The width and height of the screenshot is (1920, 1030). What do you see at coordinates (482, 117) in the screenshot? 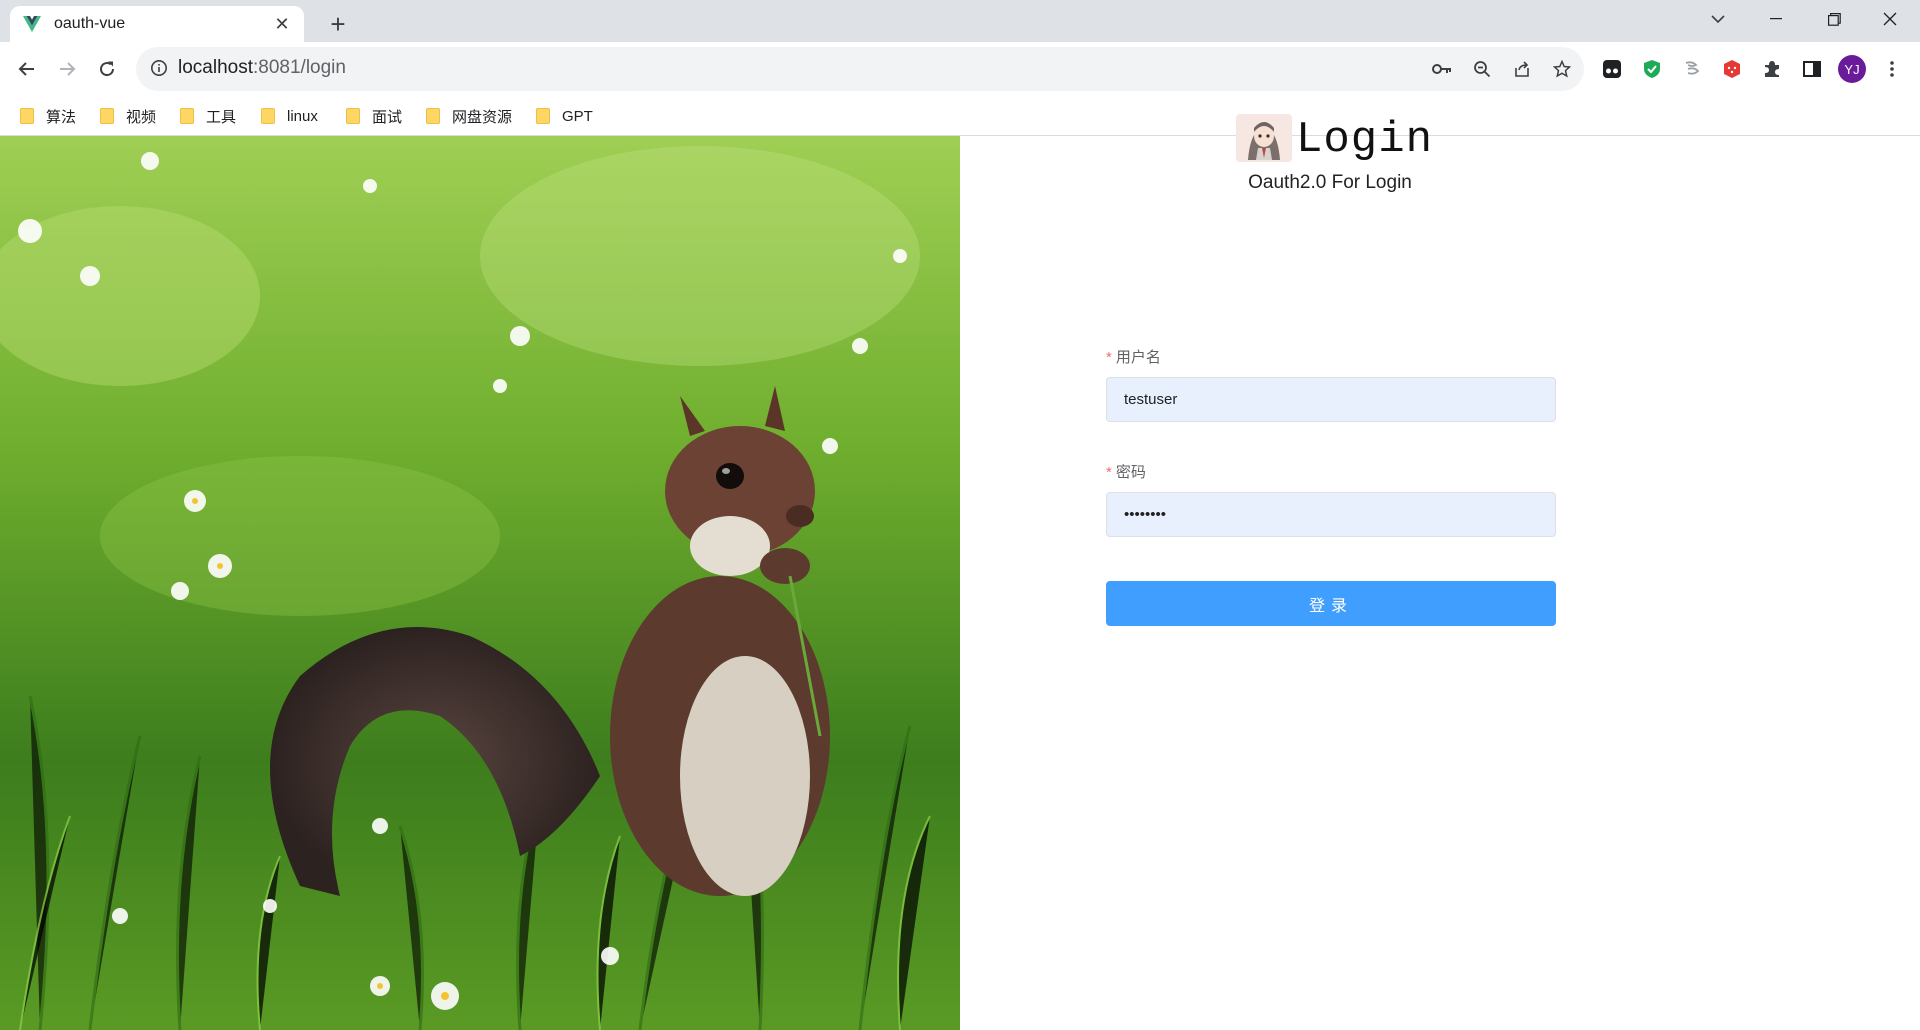
I see `bookmark-label: 网盘资源` at bounding box center [482, 117].